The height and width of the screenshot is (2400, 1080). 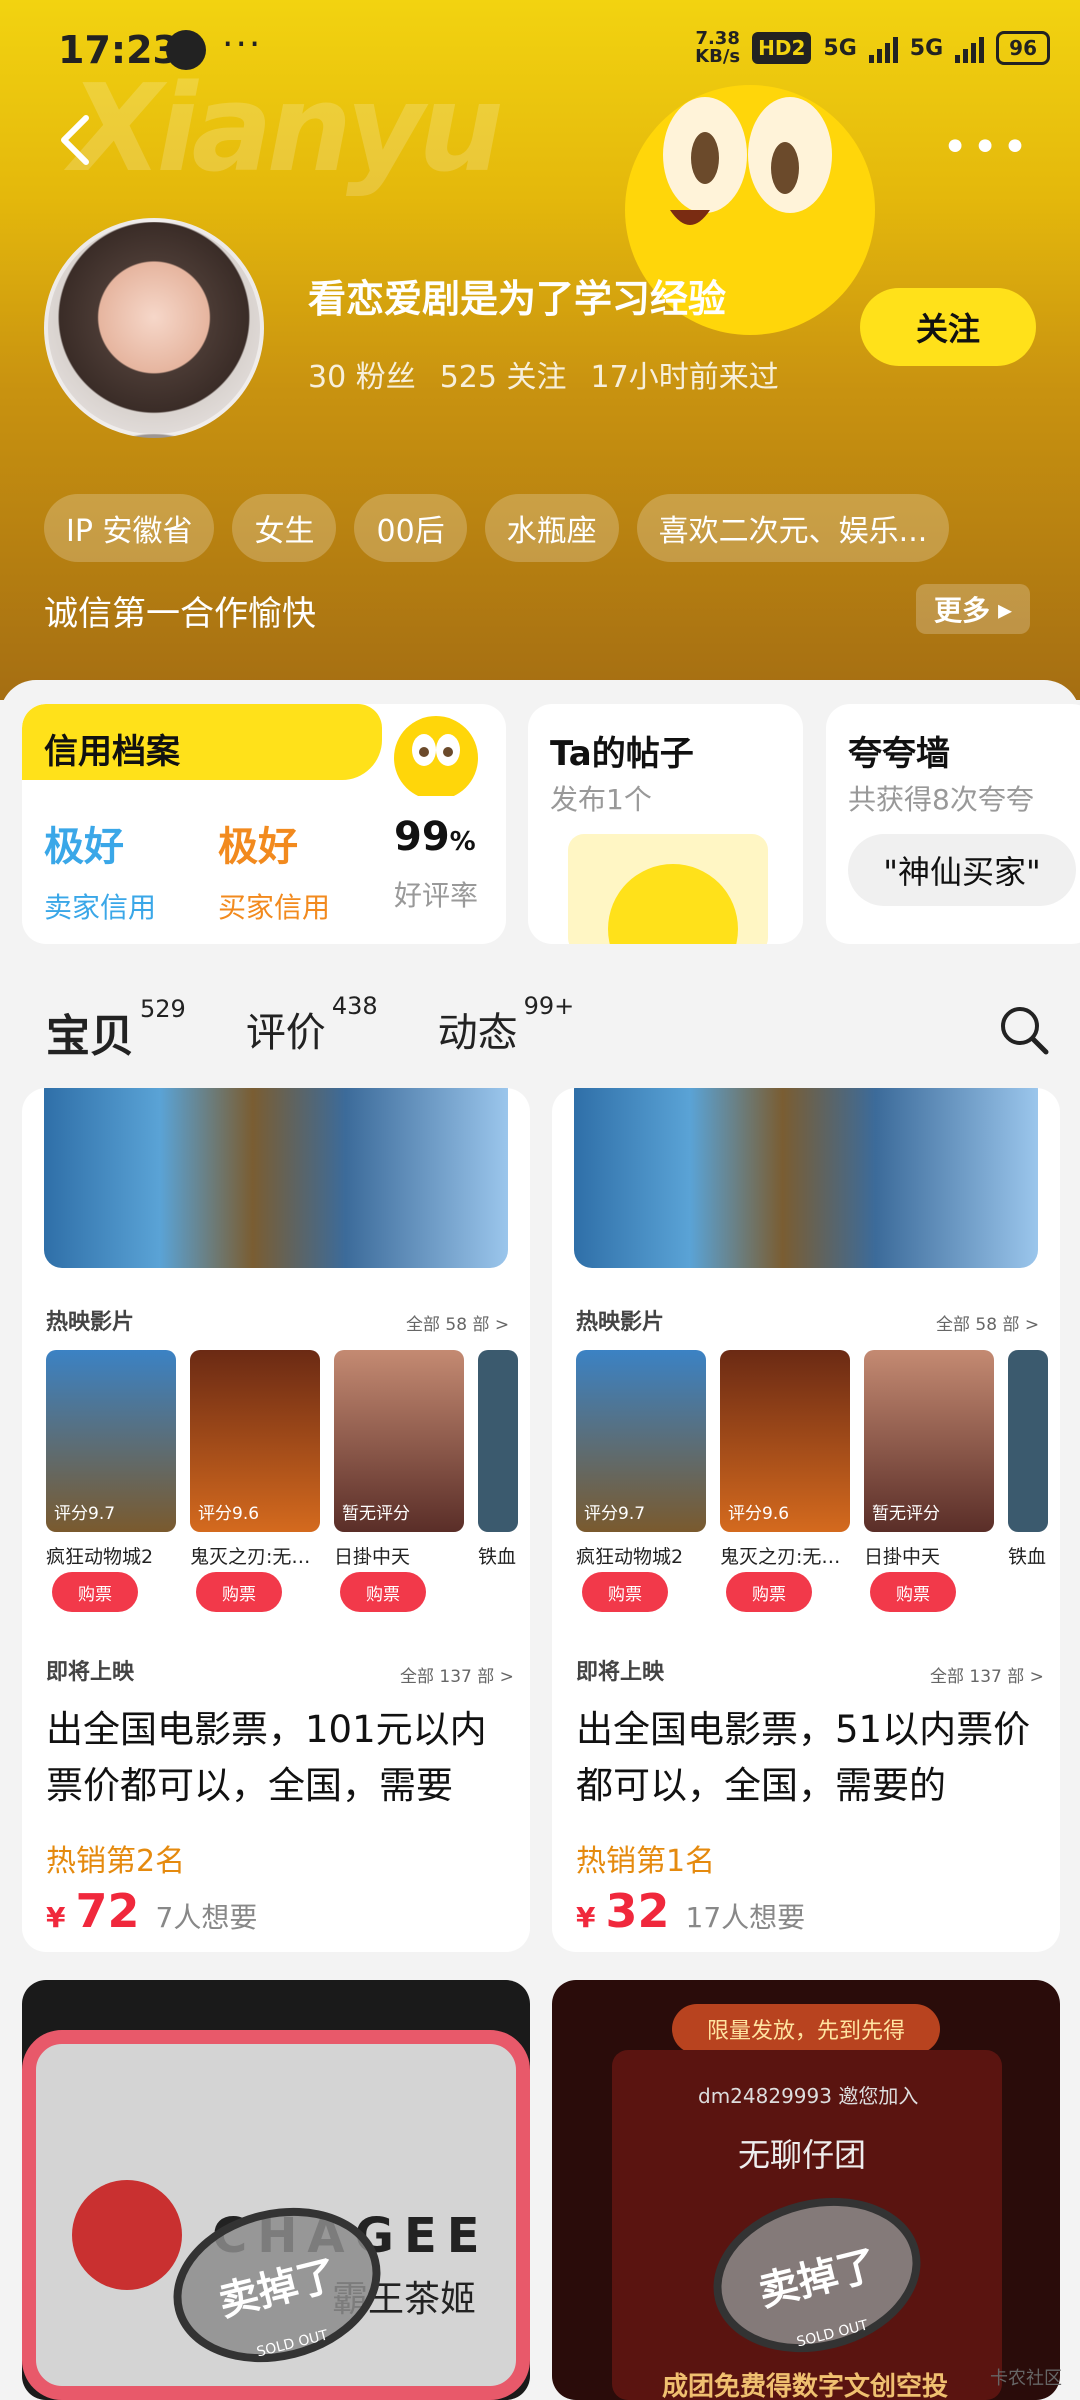 I want to click on search-icon, so click(x=1024, y=1030).